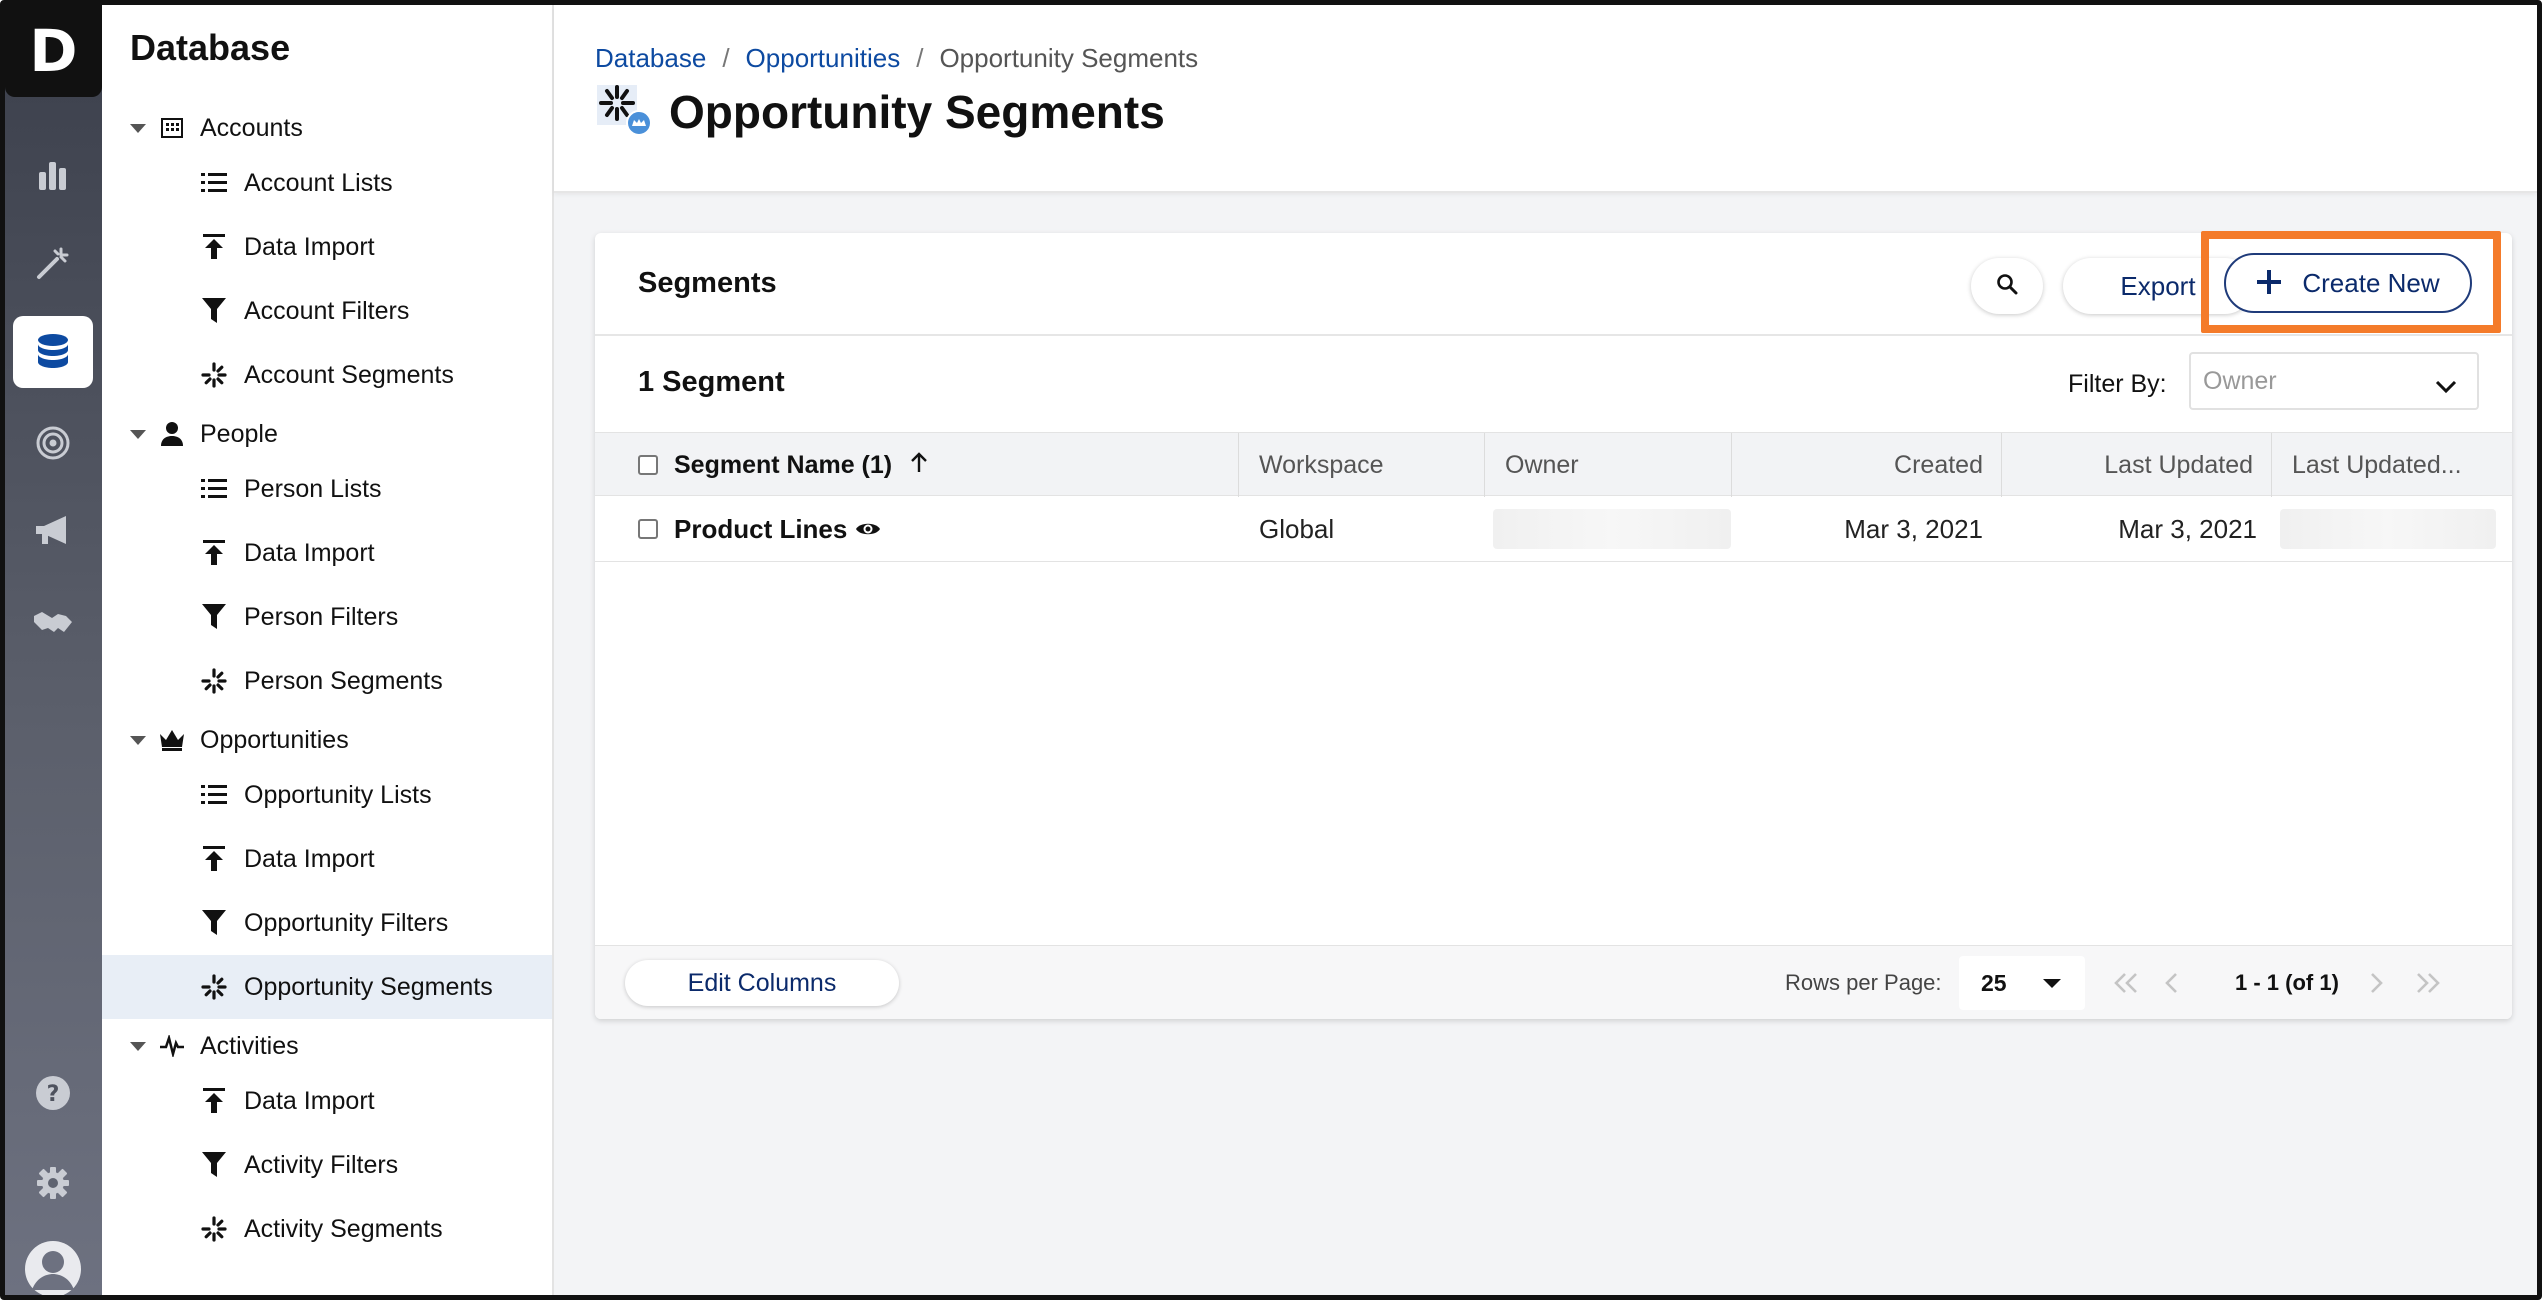 This screenshot has height=1300, width=2542. Describe the element at coordinates (338, 794) in the screenshot. I see `sidebar-item-label: Opportunity Lists` at that location.